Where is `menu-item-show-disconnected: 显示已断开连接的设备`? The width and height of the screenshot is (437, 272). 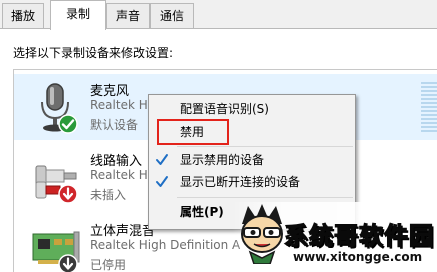 menu-item-show-disconnected: 显示已断开连接的设备 is located at coordinates (252, 182).